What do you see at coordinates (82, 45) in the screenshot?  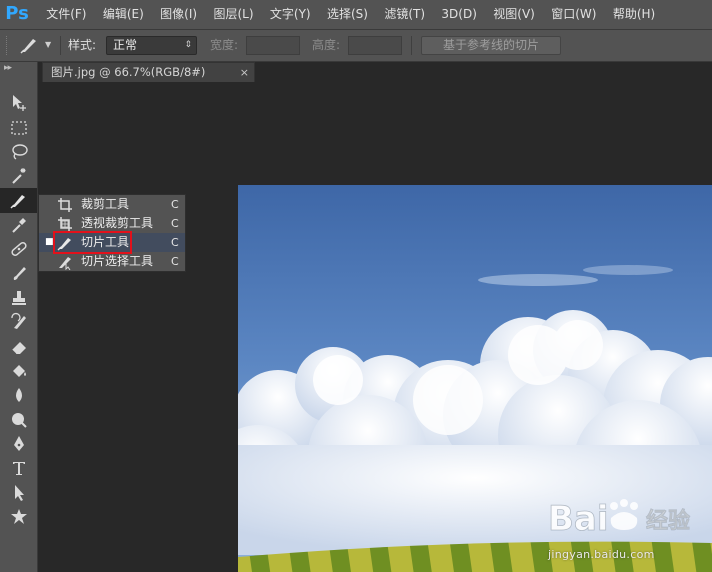 I see `style-label: 样式:` at bounding box center [82, 45].